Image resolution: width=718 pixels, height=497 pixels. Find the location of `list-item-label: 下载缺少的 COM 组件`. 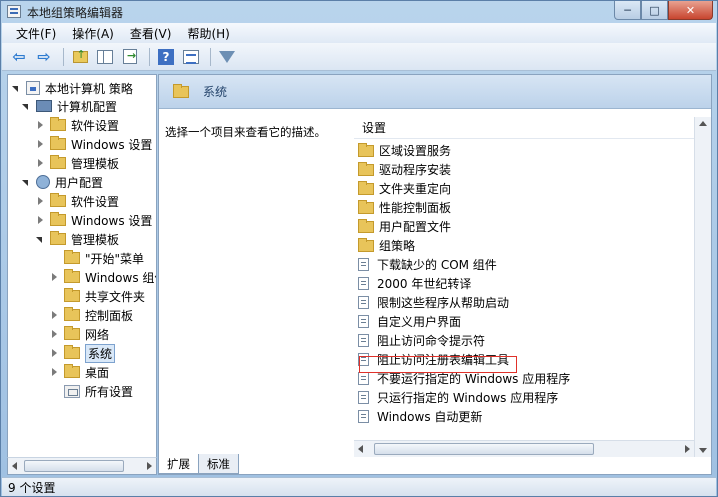

list-item-label: 下载缺少的 COM 组件 is located at coordinates (437, 265).